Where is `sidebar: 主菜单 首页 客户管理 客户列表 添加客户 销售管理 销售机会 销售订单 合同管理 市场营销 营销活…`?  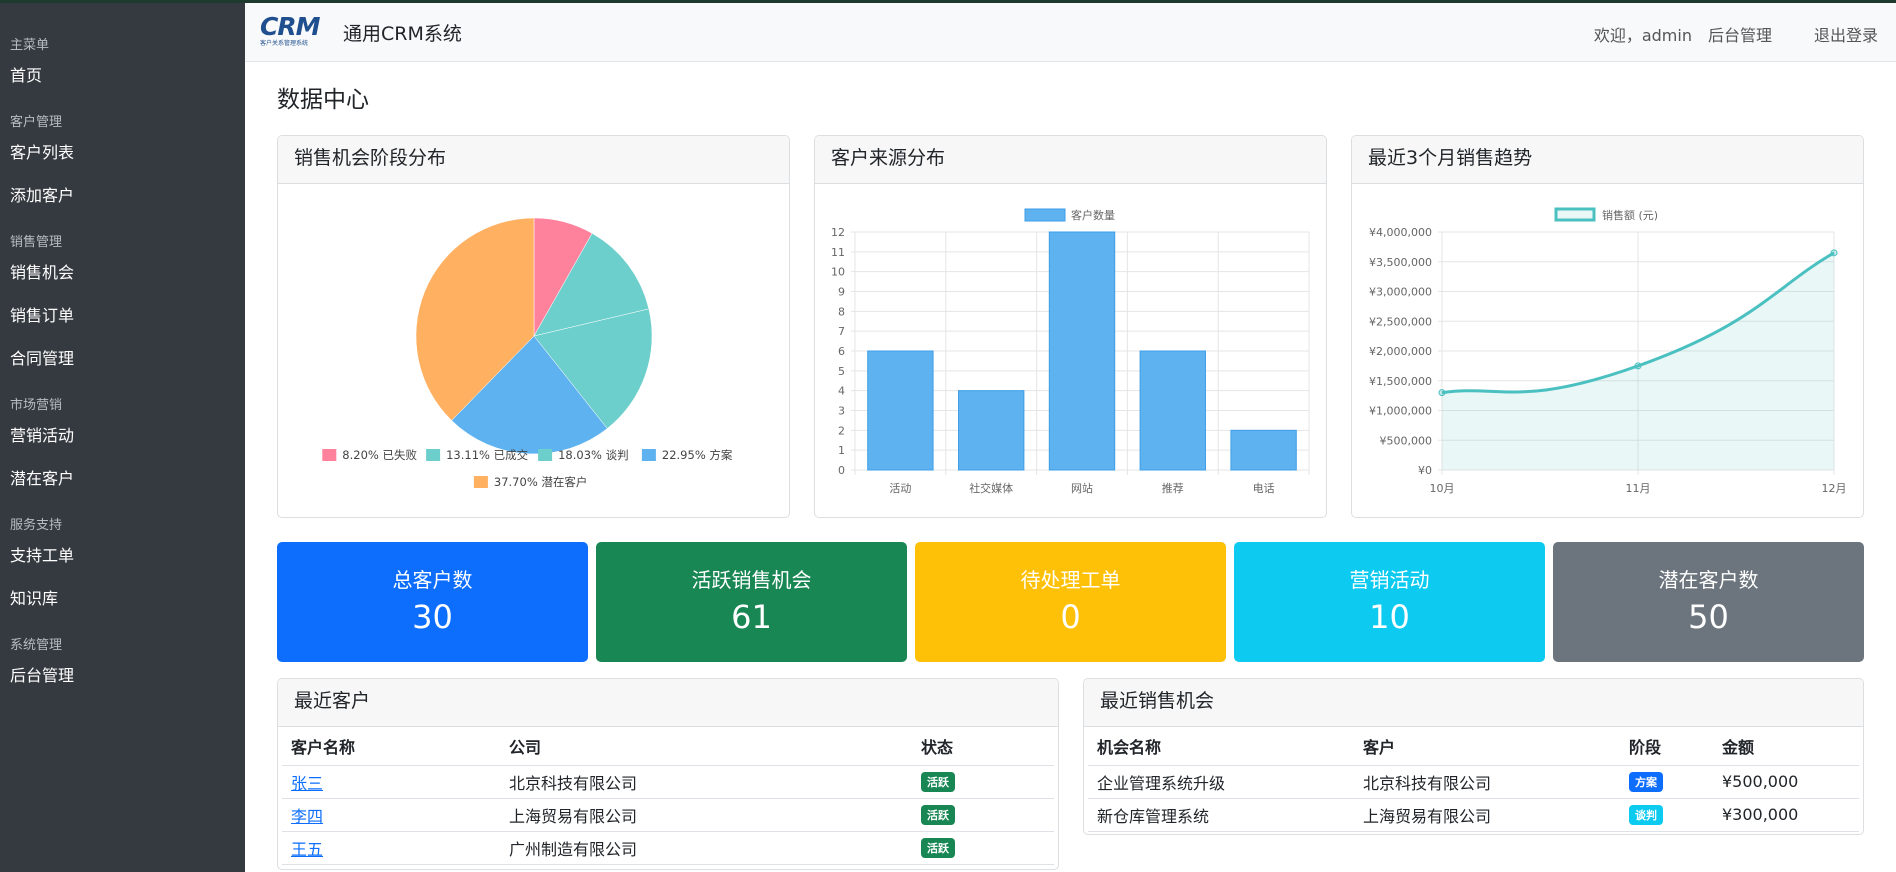 sidebar: 主菜单 首页 客户管理 客户列表 添加客户 销售管理 销售机会 销售订单 合同管理 市场营销 营销活… is located at coordinates (122, 436).